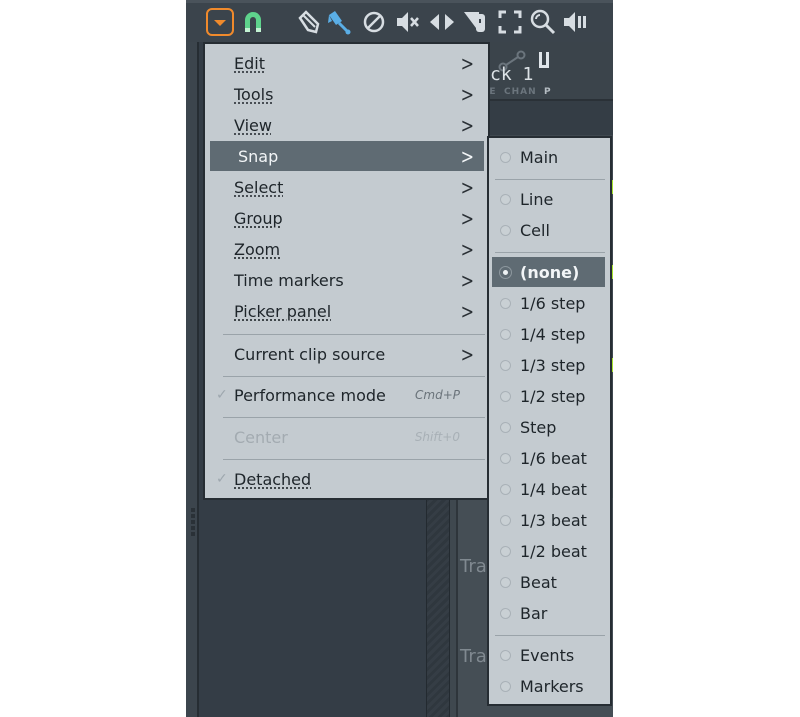 This screenshot has height=717, width=800. What do you see at coordinates (347, 311) in the screenshot?
I see `menu-item-picker-panel: Picker panel >` at bounding box center [347, 311].